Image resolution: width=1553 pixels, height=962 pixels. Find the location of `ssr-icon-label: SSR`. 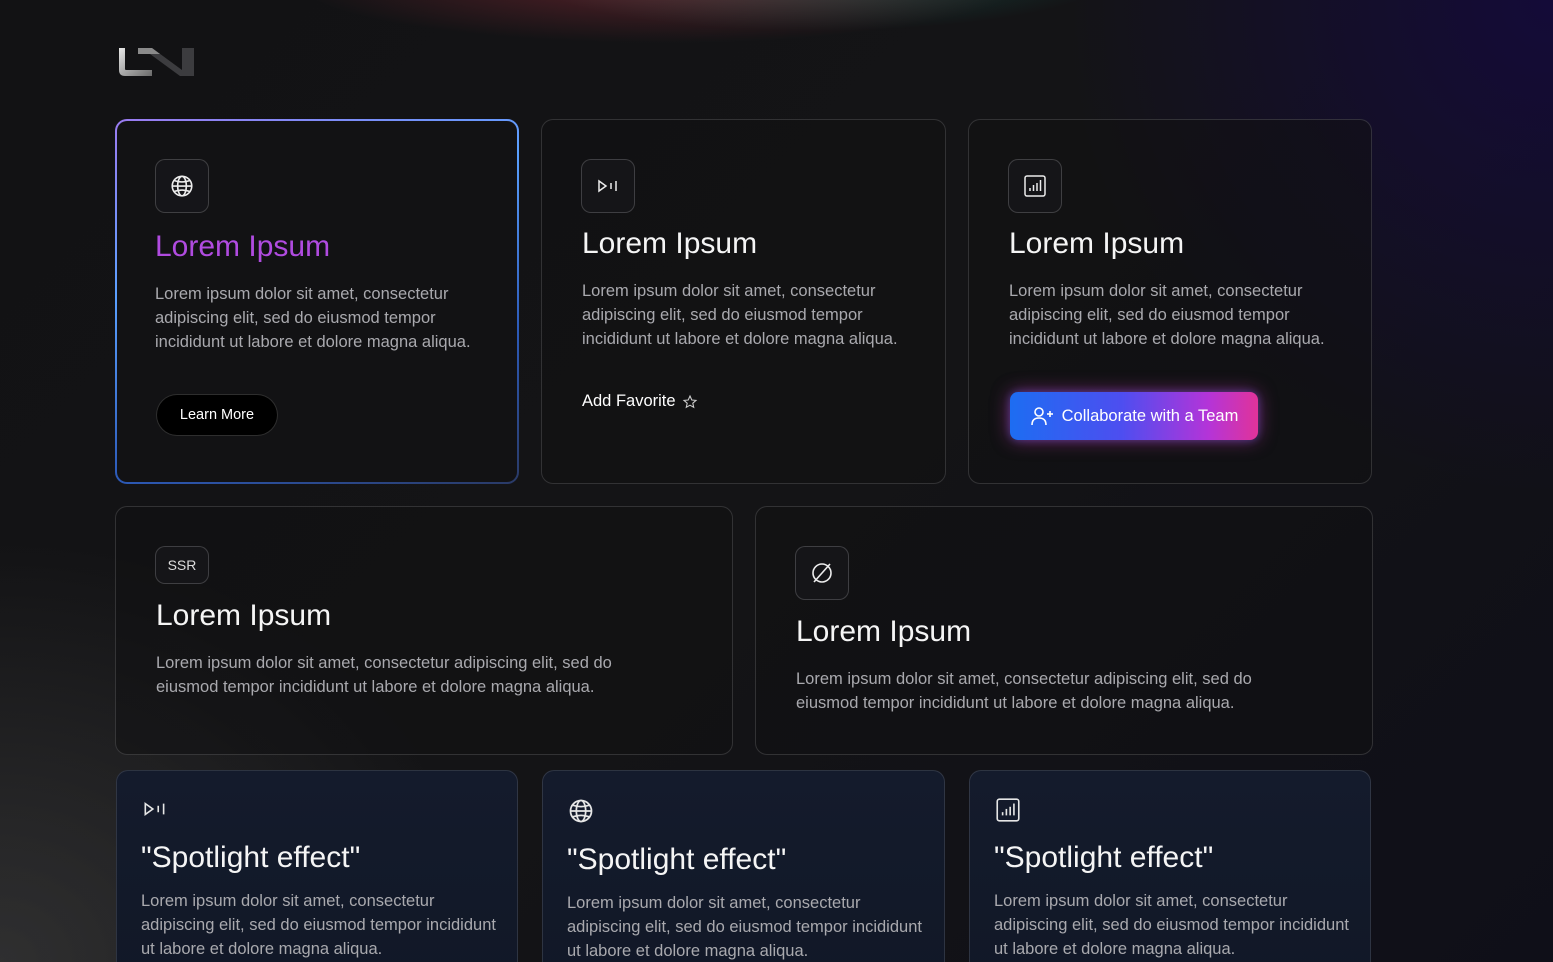

ssr-icon-label: SSR is located at coordinates (182, 565).